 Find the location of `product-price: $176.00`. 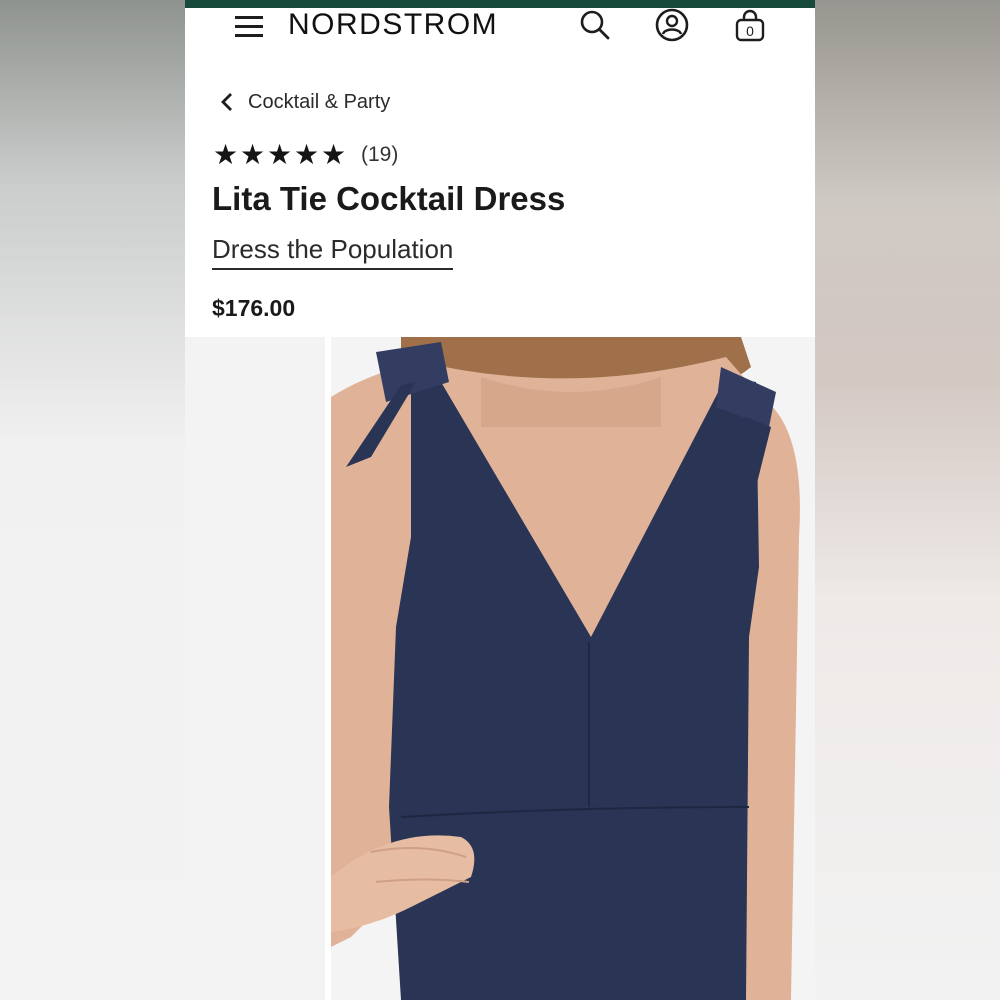

product-price: $176.00 is located at coordinates (254, 308).